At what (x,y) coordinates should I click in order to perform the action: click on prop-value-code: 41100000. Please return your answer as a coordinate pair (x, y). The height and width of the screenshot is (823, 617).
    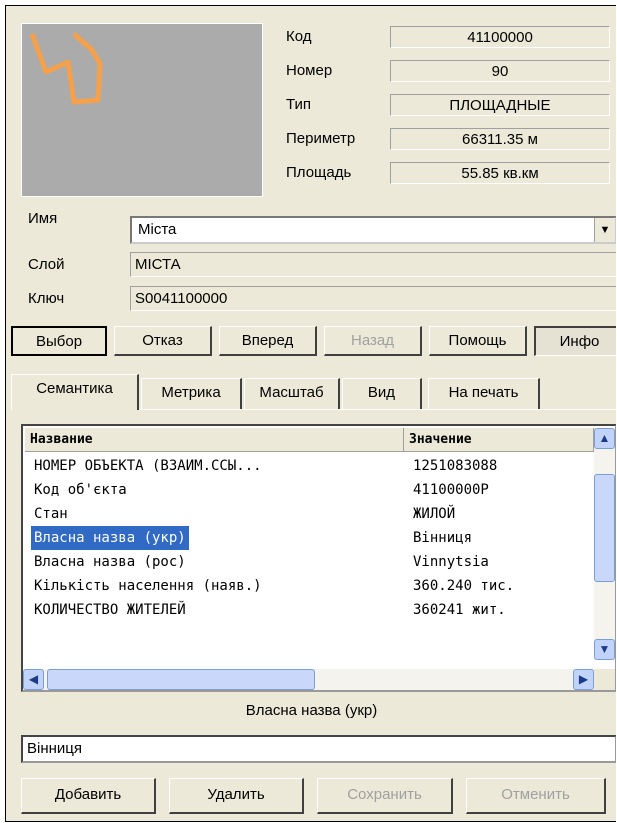
    Looking at the image, I should click on (500, 37).